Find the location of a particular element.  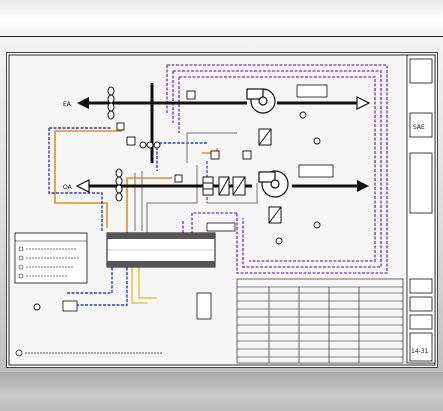

exhaust-label: EA is located at coordinates (67, 104).